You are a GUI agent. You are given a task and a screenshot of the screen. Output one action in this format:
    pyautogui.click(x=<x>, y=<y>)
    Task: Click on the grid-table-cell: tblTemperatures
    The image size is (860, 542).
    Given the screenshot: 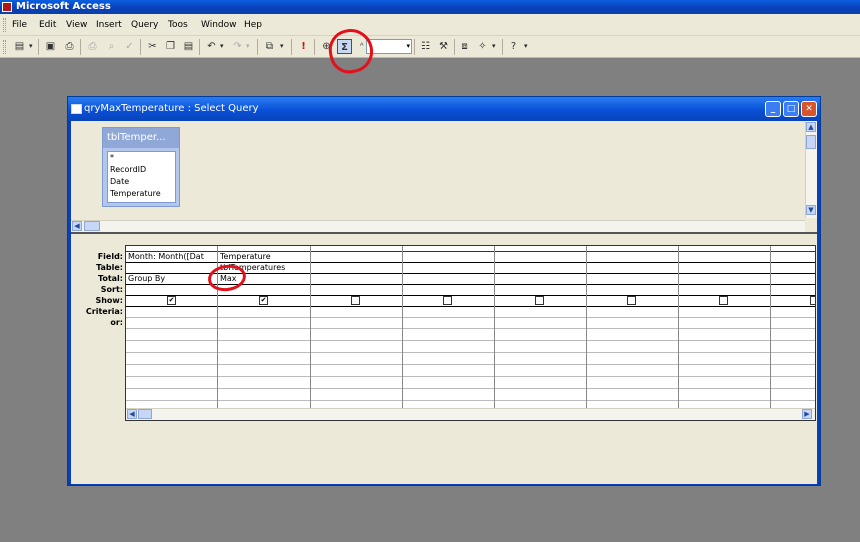 What is the action you would take?
    pyautogui.click(x=264, y=268)
    